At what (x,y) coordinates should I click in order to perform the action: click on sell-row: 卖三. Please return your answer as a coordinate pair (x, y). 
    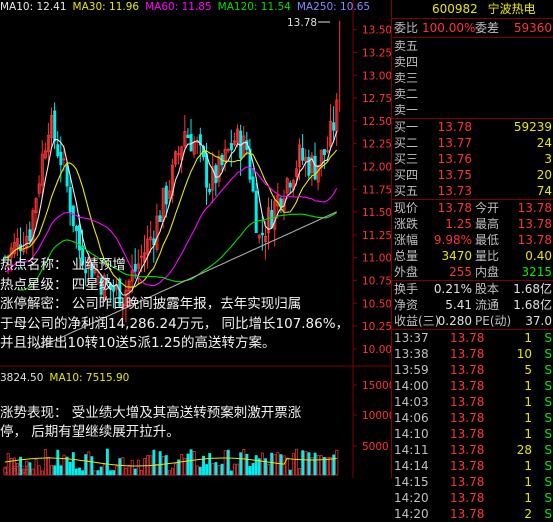
    Looking at the image, I should click on (472, 78).